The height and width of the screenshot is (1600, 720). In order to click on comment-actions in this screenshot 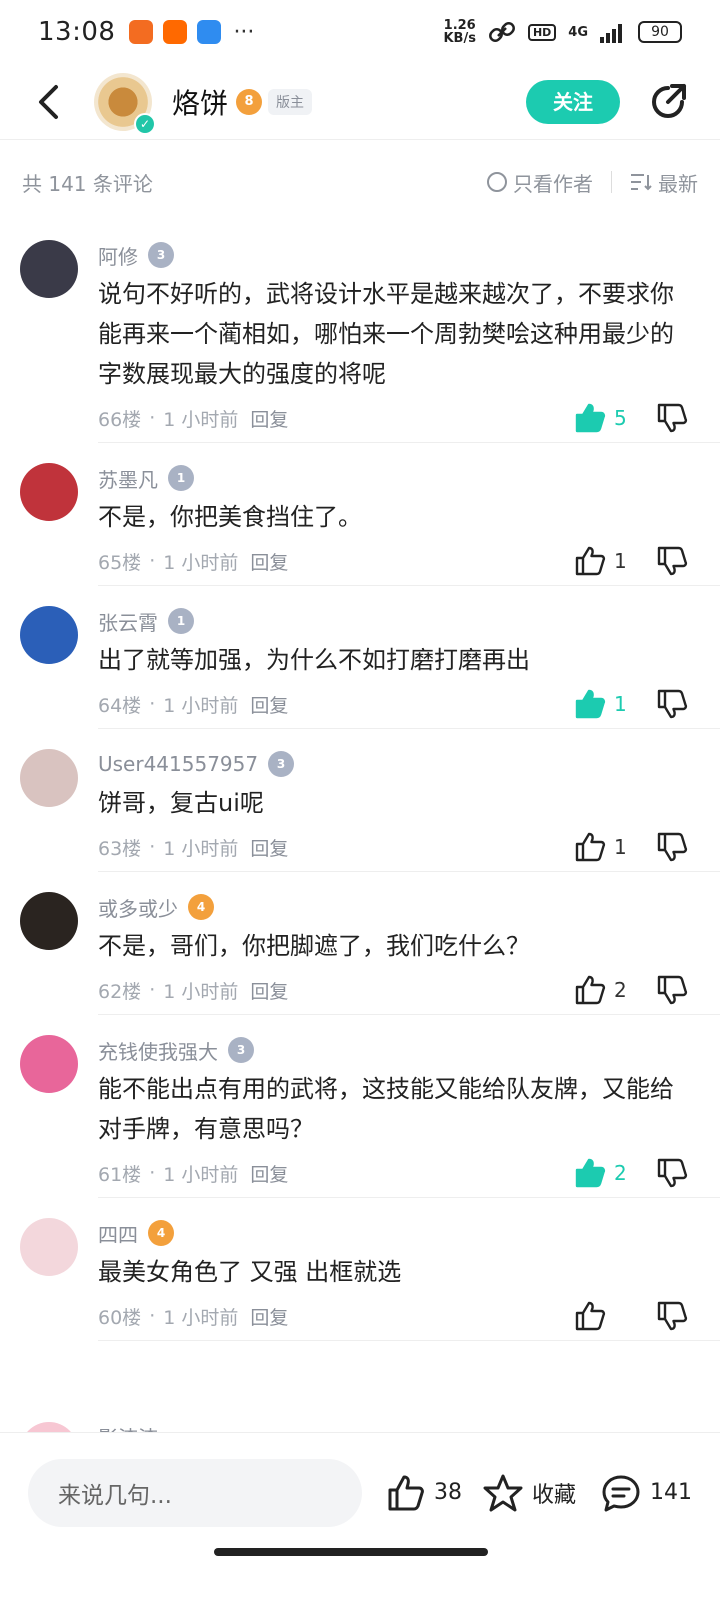, I will do `click(632, 1316)`.